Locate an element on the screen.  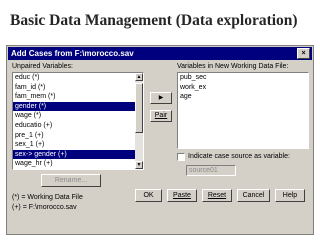
new-variables-label: Variables in New Working Data File: is located at coordinates (233, 66).